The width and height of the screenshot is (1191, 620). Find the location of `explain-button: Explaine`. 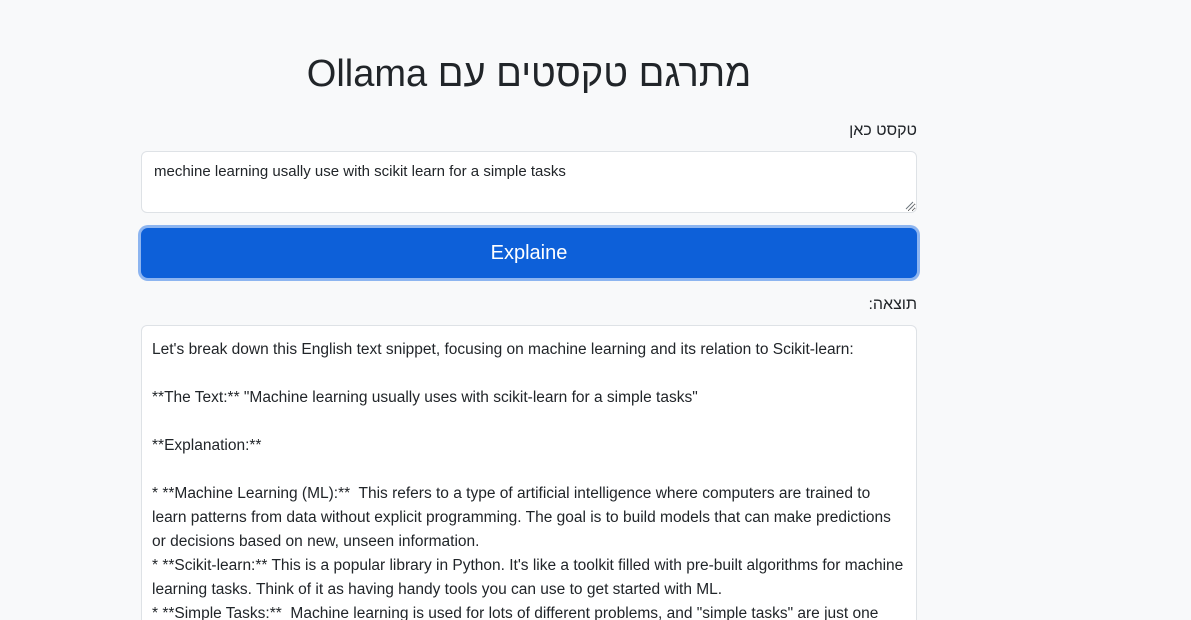

explain-button: Explaine is located at coordinates (529, 253).